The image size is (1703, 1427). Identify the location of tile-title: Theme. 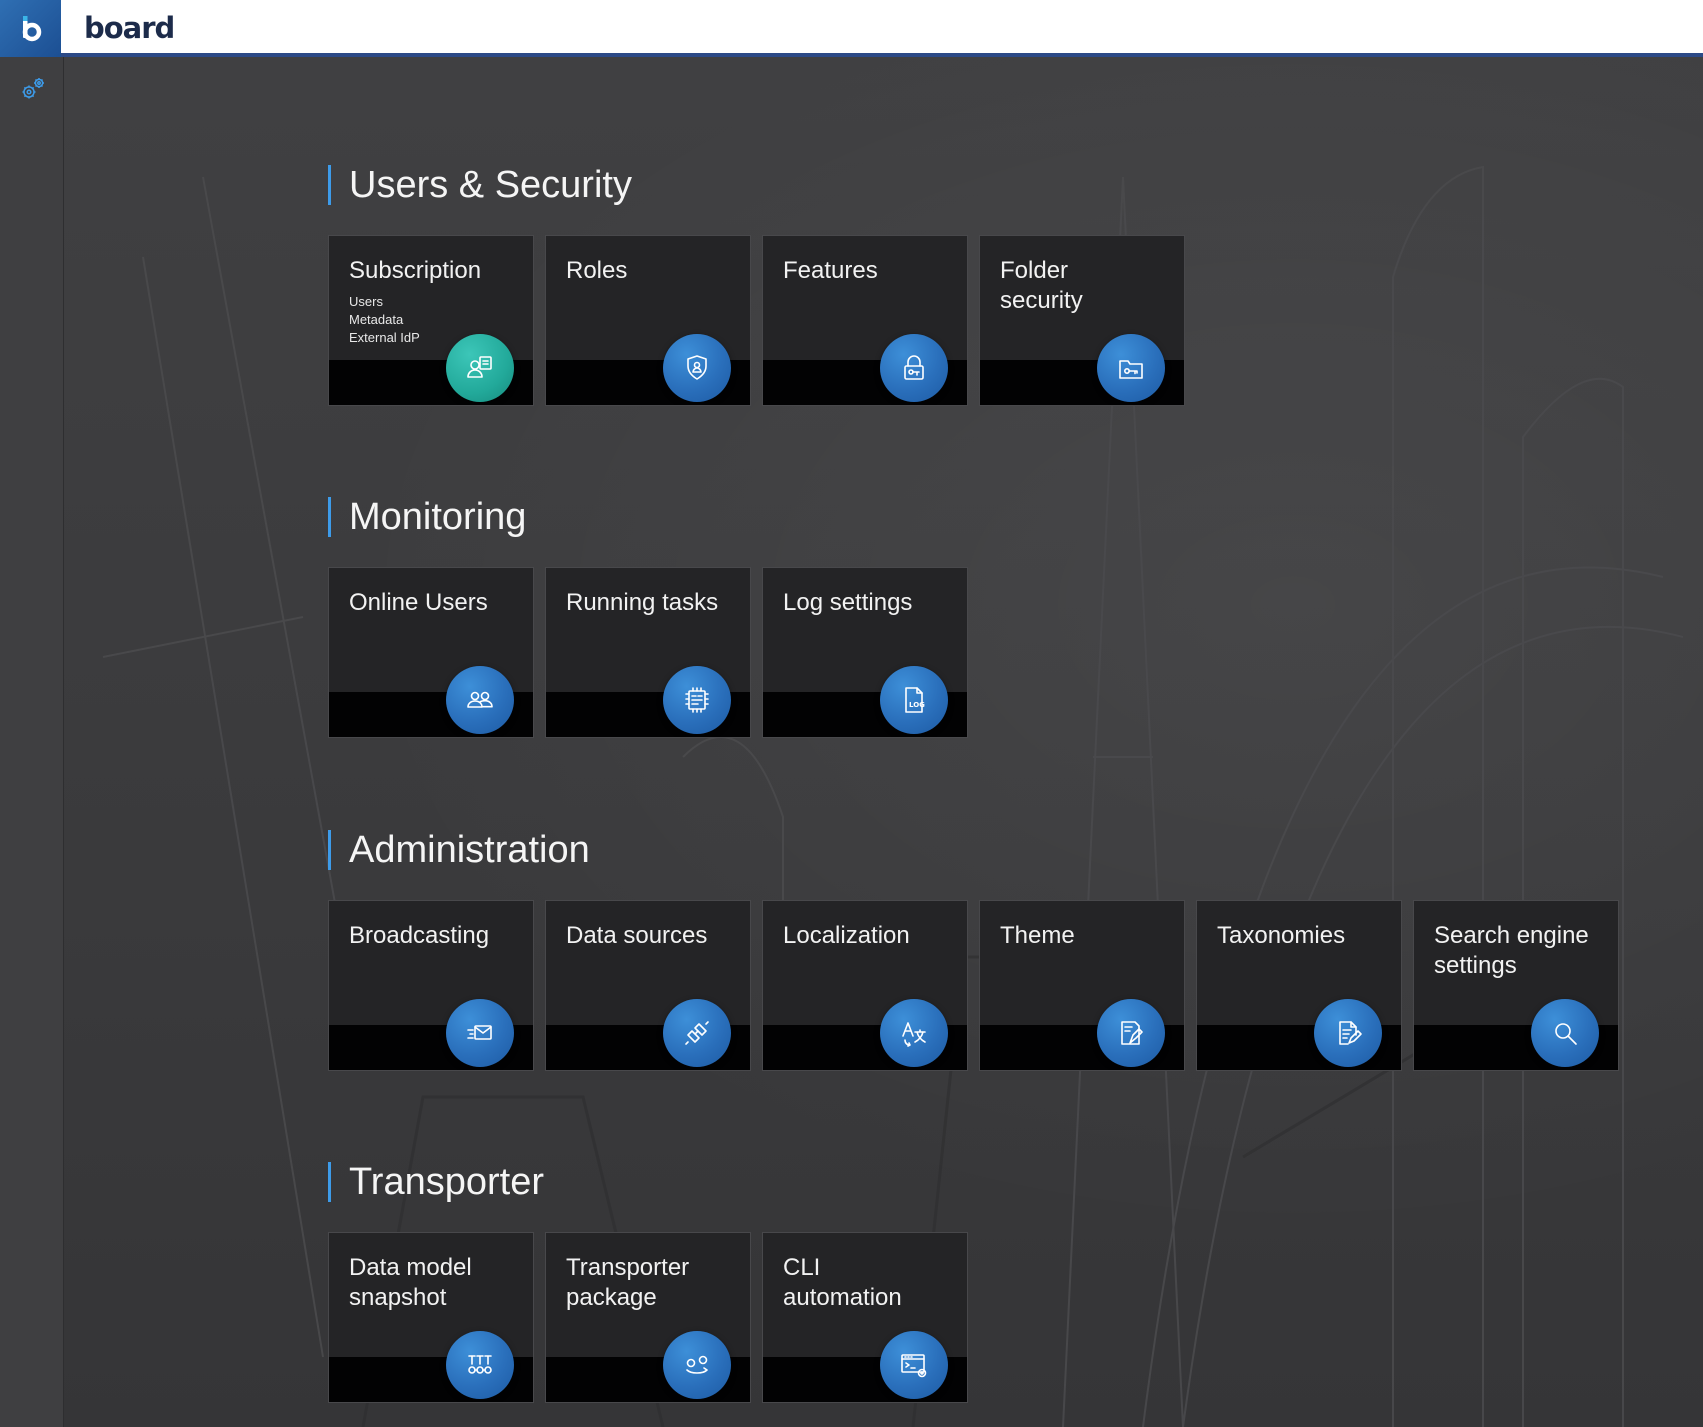
(1037, 935).